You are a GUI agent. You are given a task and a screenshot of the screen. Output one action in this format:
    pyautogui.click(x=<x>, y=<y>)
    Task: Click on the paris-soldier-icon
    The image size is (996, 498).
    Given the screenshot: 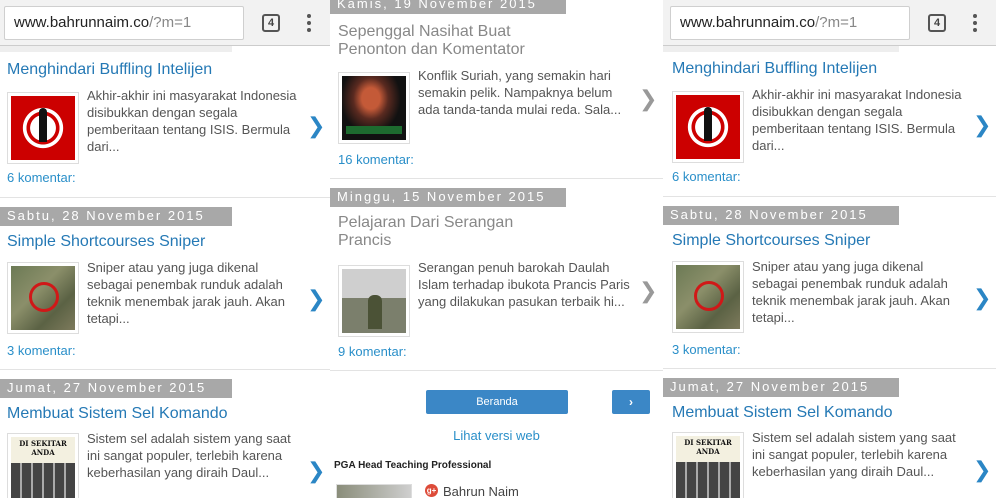 What is the action you would take?
    pyautogui.click(x=374, y=301)
    